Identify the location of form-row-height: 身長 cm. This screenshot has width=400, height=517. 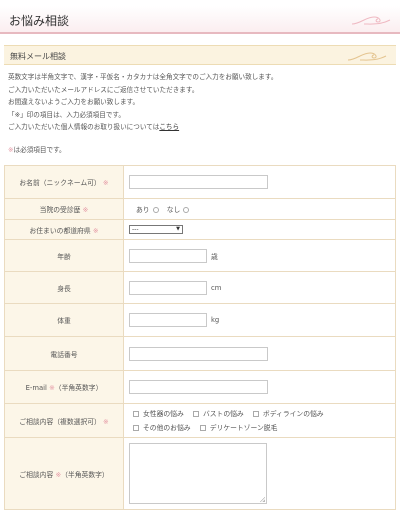
(200, 287).